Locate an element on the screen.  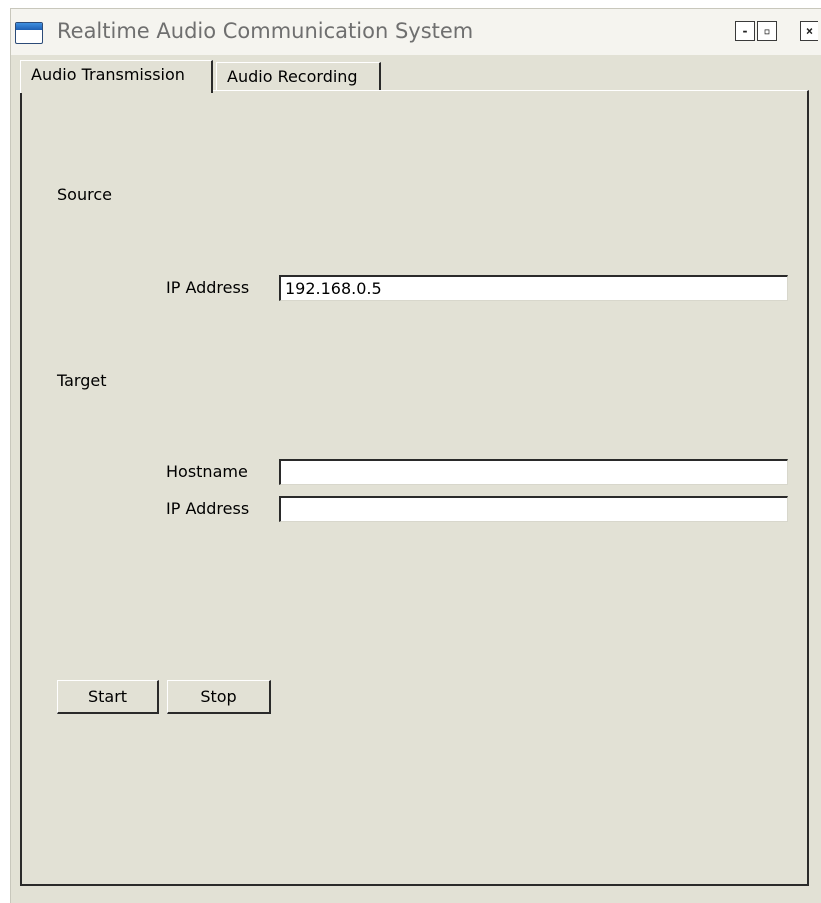
window-title: Realtime Audio Communication System is located at coordinates (265, 31).